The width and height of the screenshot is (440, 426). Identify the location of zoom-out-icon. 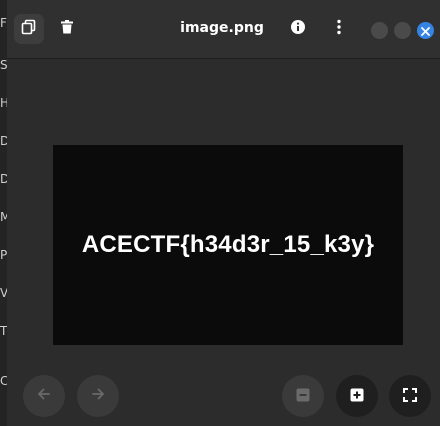
(303, 396).